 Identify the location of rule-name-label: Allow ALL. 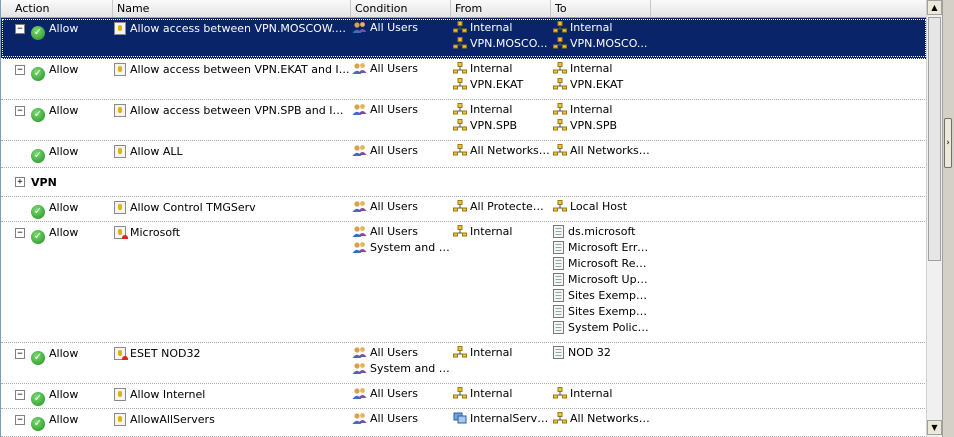
(156, 151).